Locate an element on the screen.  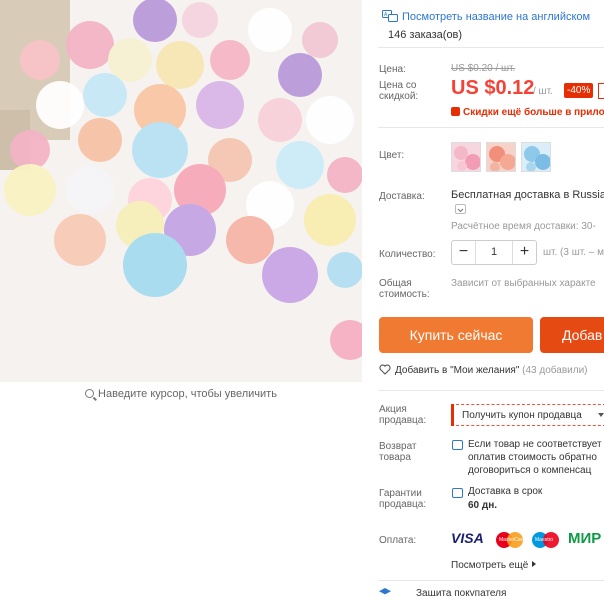
magnifier-icon is located at coordinates (90, 393).